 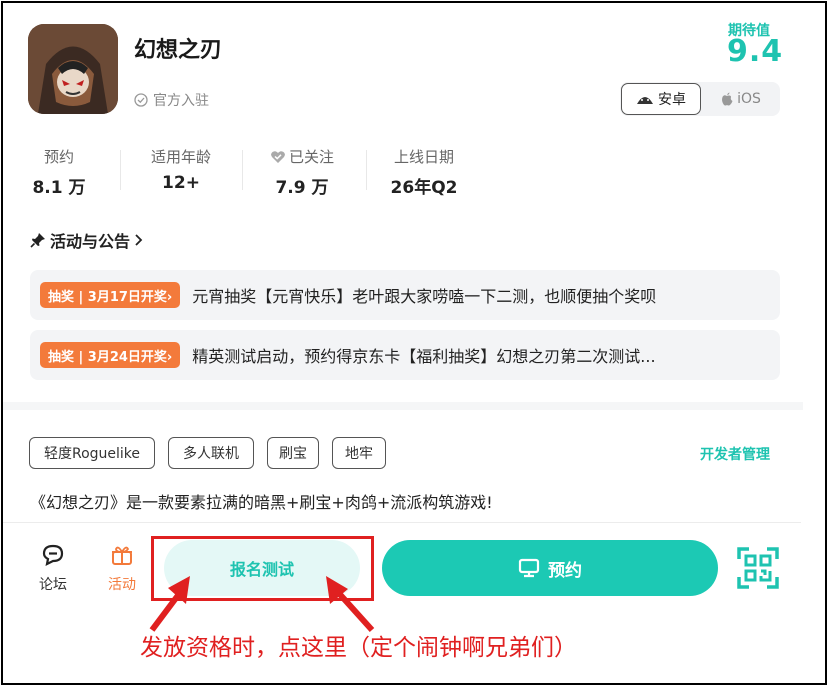 I want to click on check-circle-icon, so click(x=141, y=100).